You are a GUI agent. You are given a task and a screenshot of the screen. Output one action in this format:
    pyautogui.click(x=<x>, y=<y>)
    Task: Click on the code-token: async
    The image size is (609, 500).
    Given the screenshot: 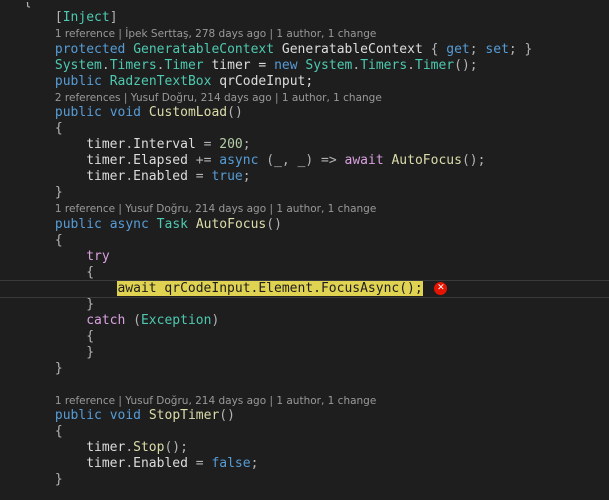 What is the action you would take?
    pyautogui.click(x=129, y=224)
    